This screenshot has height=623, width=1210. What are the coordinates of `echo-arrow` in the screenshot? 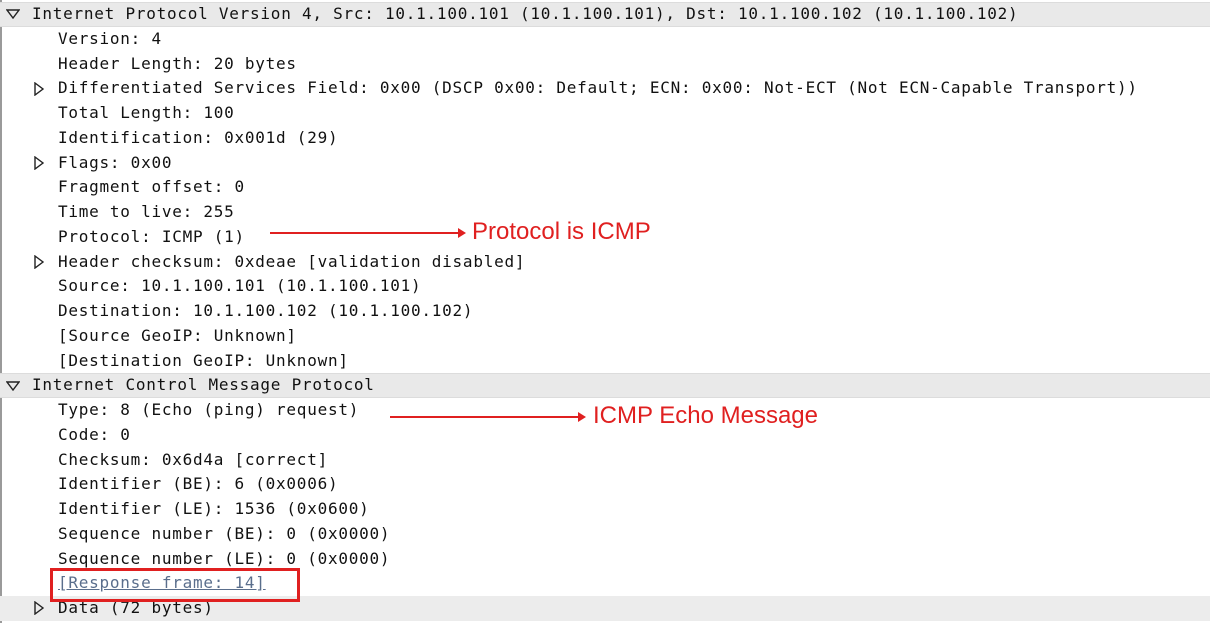 It's located at (488, 417).